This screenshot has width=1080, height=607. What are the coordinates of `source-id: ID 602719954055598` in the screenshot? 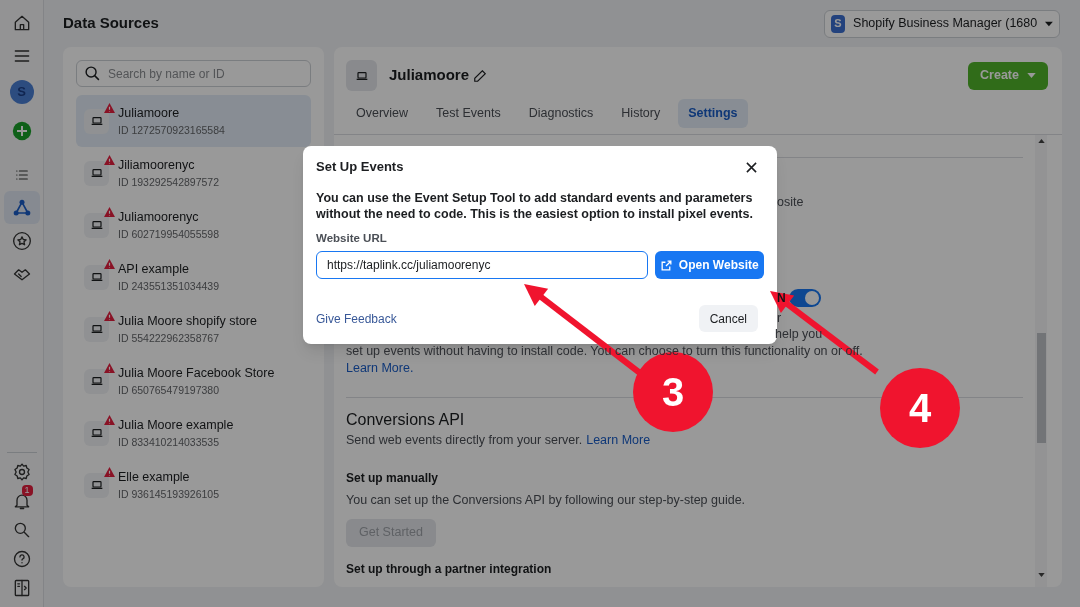 It's located at (168, 234).